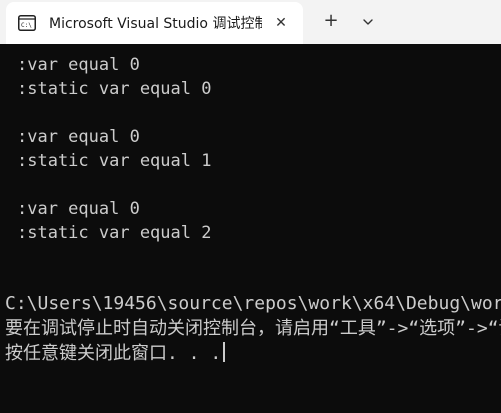 Image resolution: width=501 pixels, height=413 pixels. I want to click on close-icon: ✕, so click(281, 23).